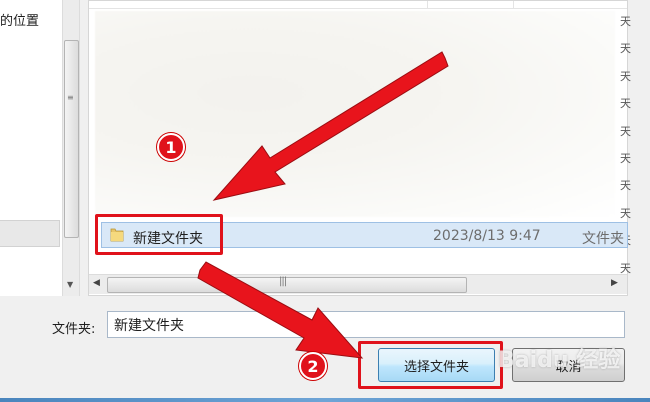  What do you see at coordinates (325, 400) in the screenshot?
I see `taskbar-edge` at bounding box center [325, 400].